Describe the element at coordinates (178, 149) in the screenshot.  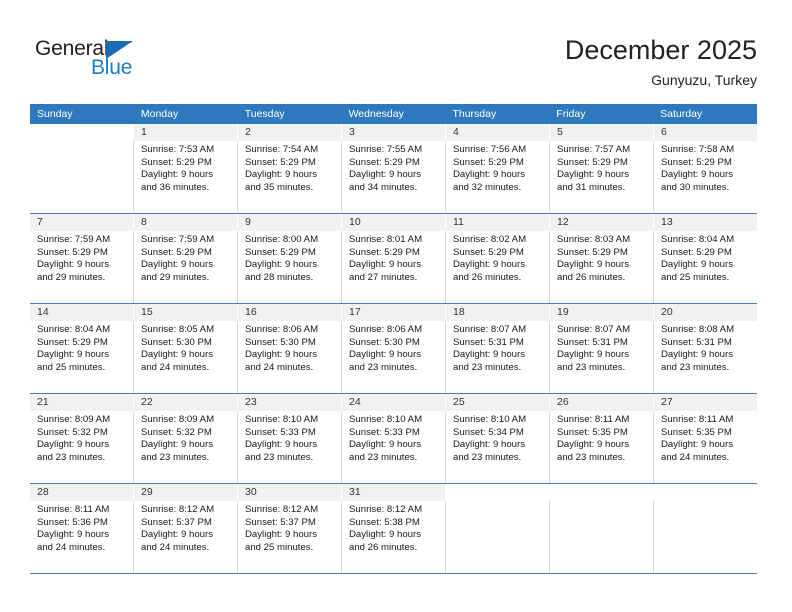
I see `sunrise-time: Sunrise: 7:53 AM` at that location.